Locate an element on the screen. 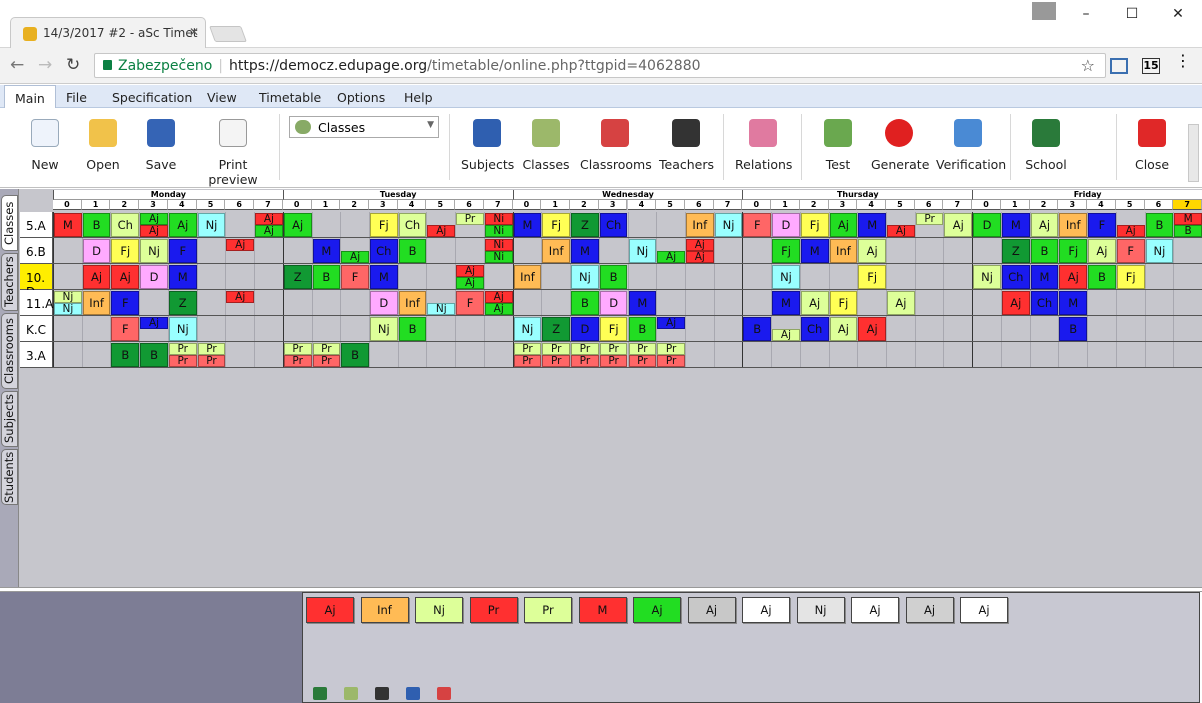 The image size is (1202, 703). new-tab-button is located at coordinates (228, 34).